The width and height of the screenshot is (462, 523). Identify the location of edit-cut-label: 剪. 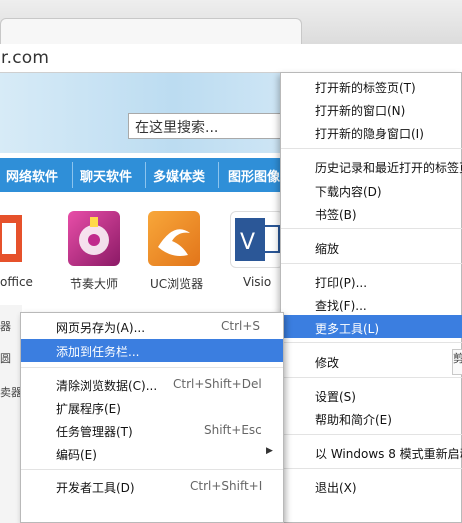
(457, 358).